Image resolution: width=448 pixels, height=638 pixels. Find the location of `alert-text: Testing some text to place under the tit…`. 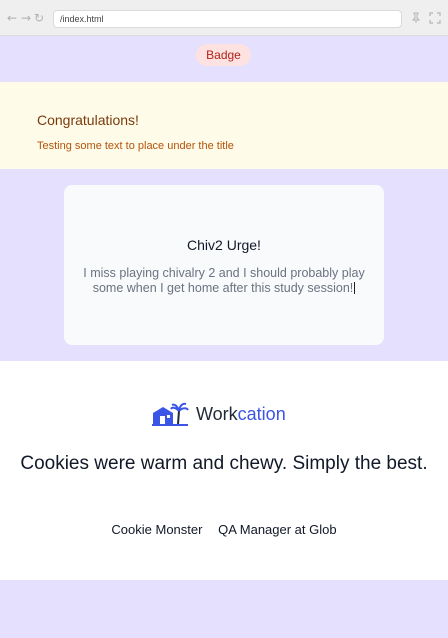

alert-text: Testing some text to place under the tit… is located at coordinates (135, 146).